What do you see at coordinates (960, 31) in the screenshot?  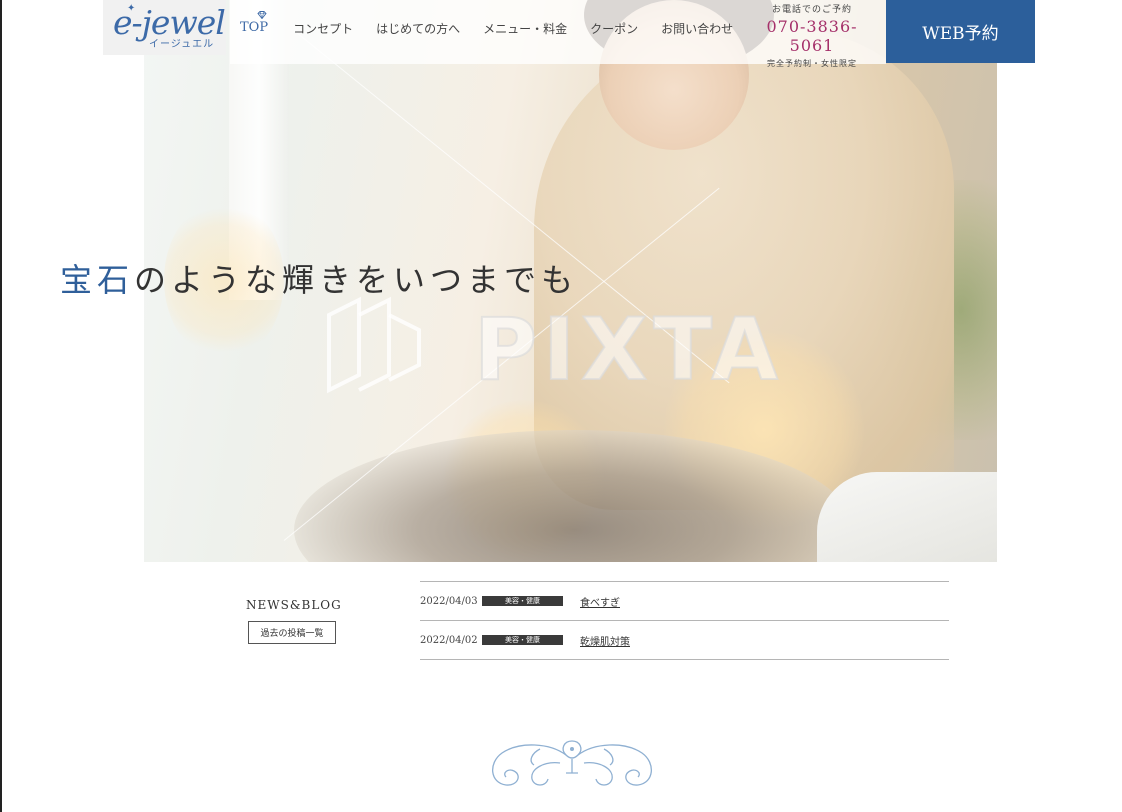 I see `web-reserve-button: WEB予約` at bounding box center [960, 31].